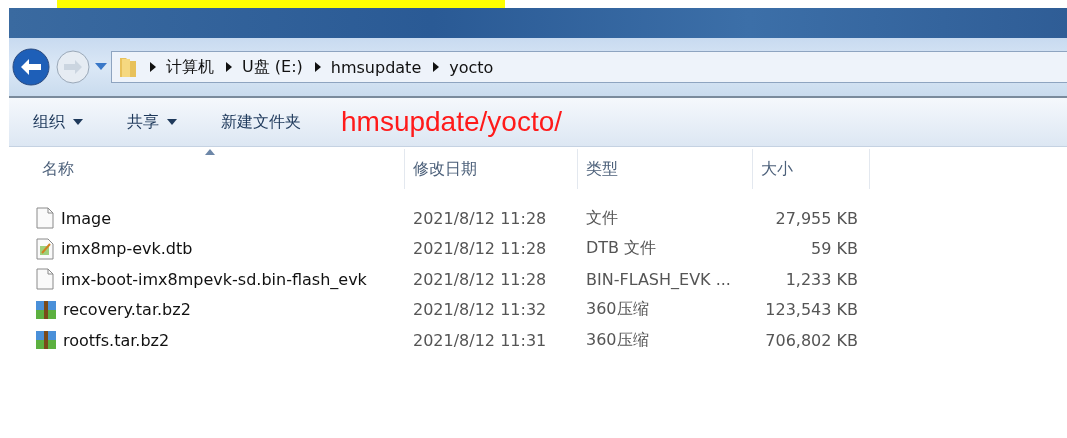 The height and width of the screenshot is (438, 1067). What do you see at coordinates (217, 309) in the screenshot?
I see `file-name: recovery.tar.bz2` at bounding box center [217, 309].